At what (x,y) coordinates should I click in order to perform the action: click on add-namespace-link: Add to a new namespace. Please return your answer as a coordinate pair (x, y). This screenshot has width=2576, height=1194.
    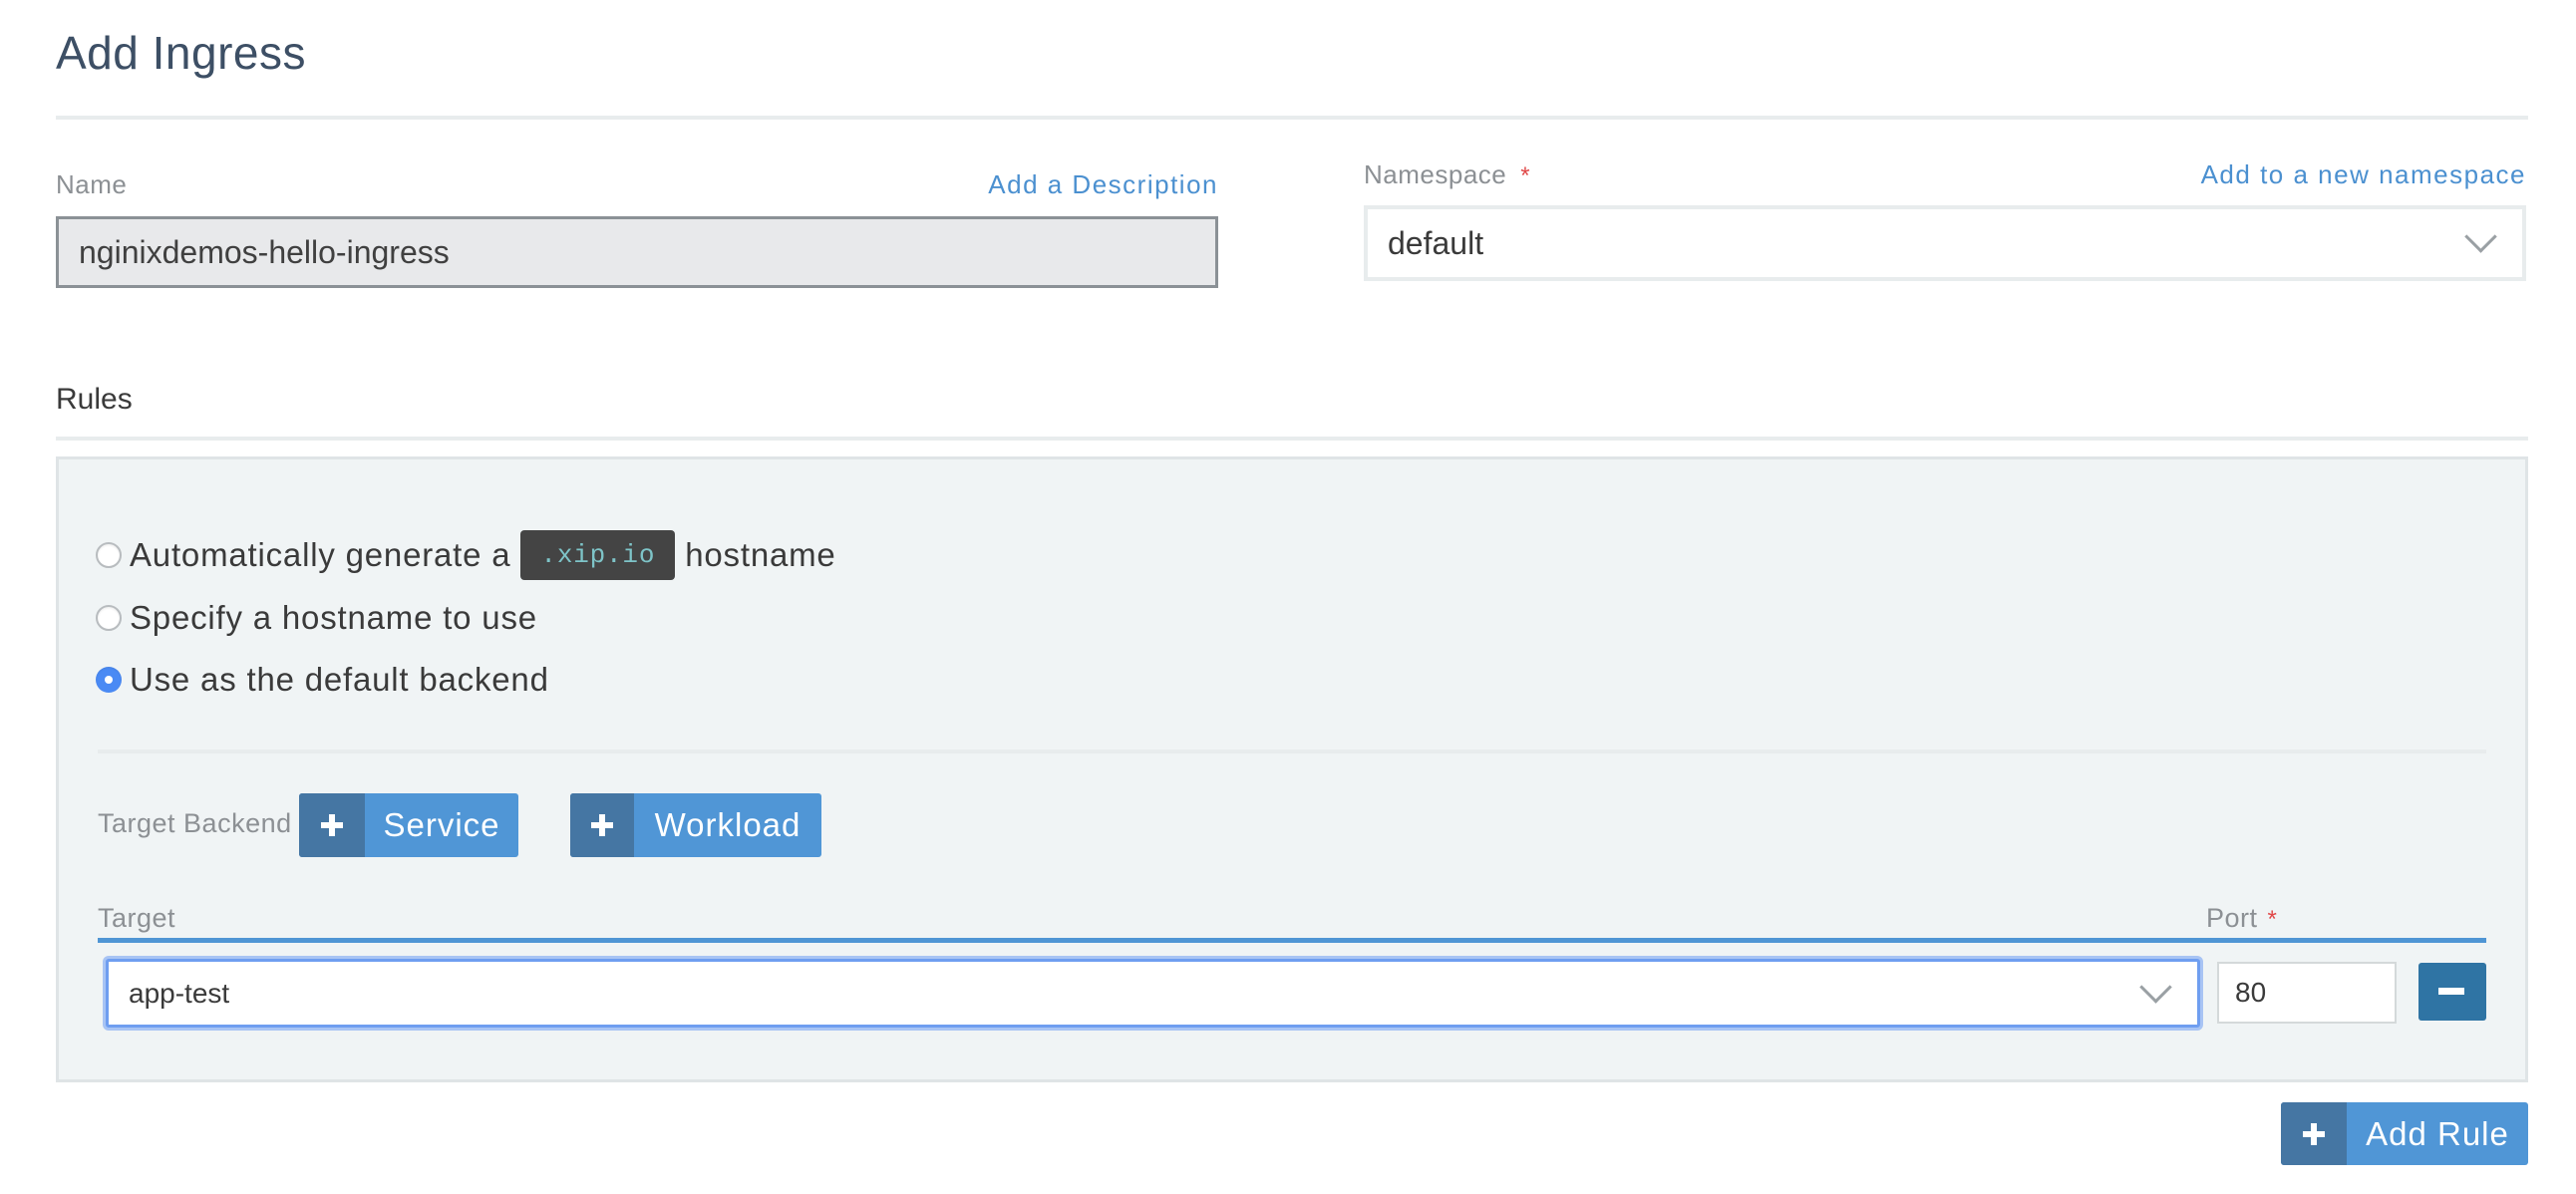
    Looking at the image, I should click on (2363, 175).